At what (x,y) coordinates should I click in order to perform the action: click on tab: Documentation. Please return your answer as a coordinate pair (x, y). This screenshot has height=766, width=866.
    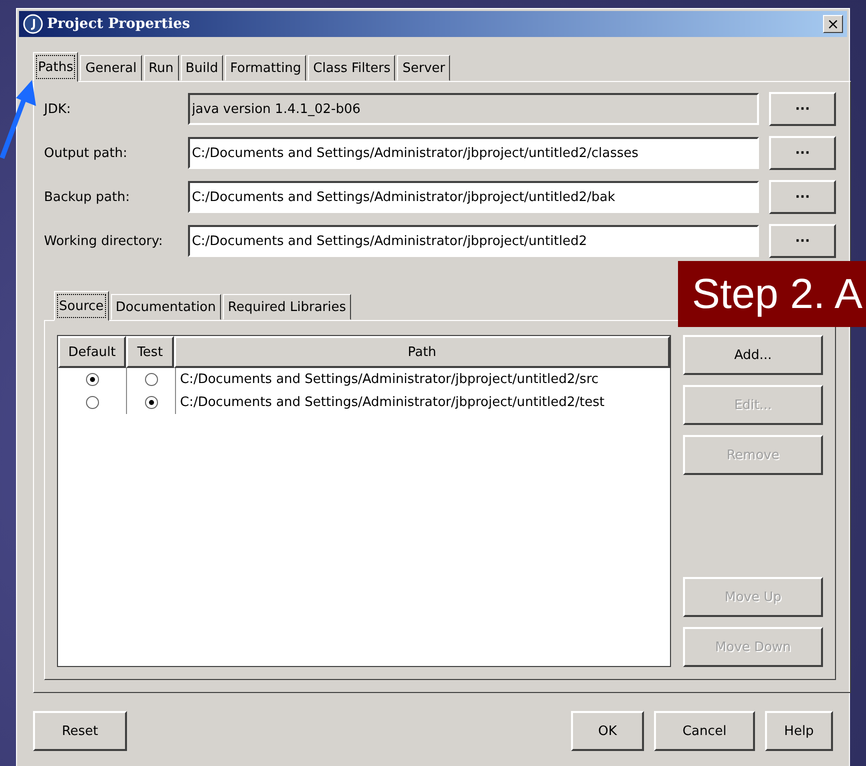
    Looking at the image, I should click on (165, 307).